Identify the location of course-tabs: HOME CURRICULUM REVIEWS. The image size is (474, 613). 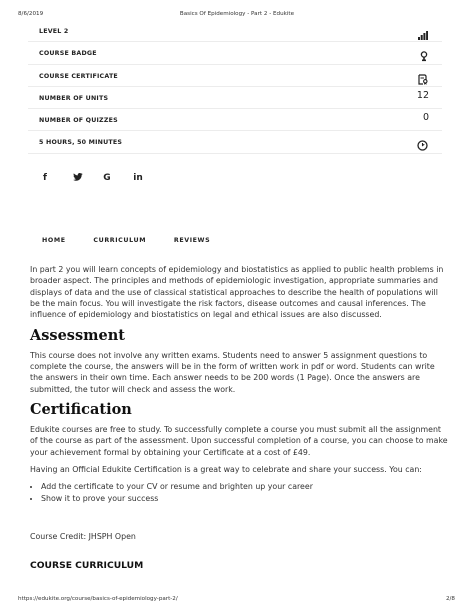
(138, 240).